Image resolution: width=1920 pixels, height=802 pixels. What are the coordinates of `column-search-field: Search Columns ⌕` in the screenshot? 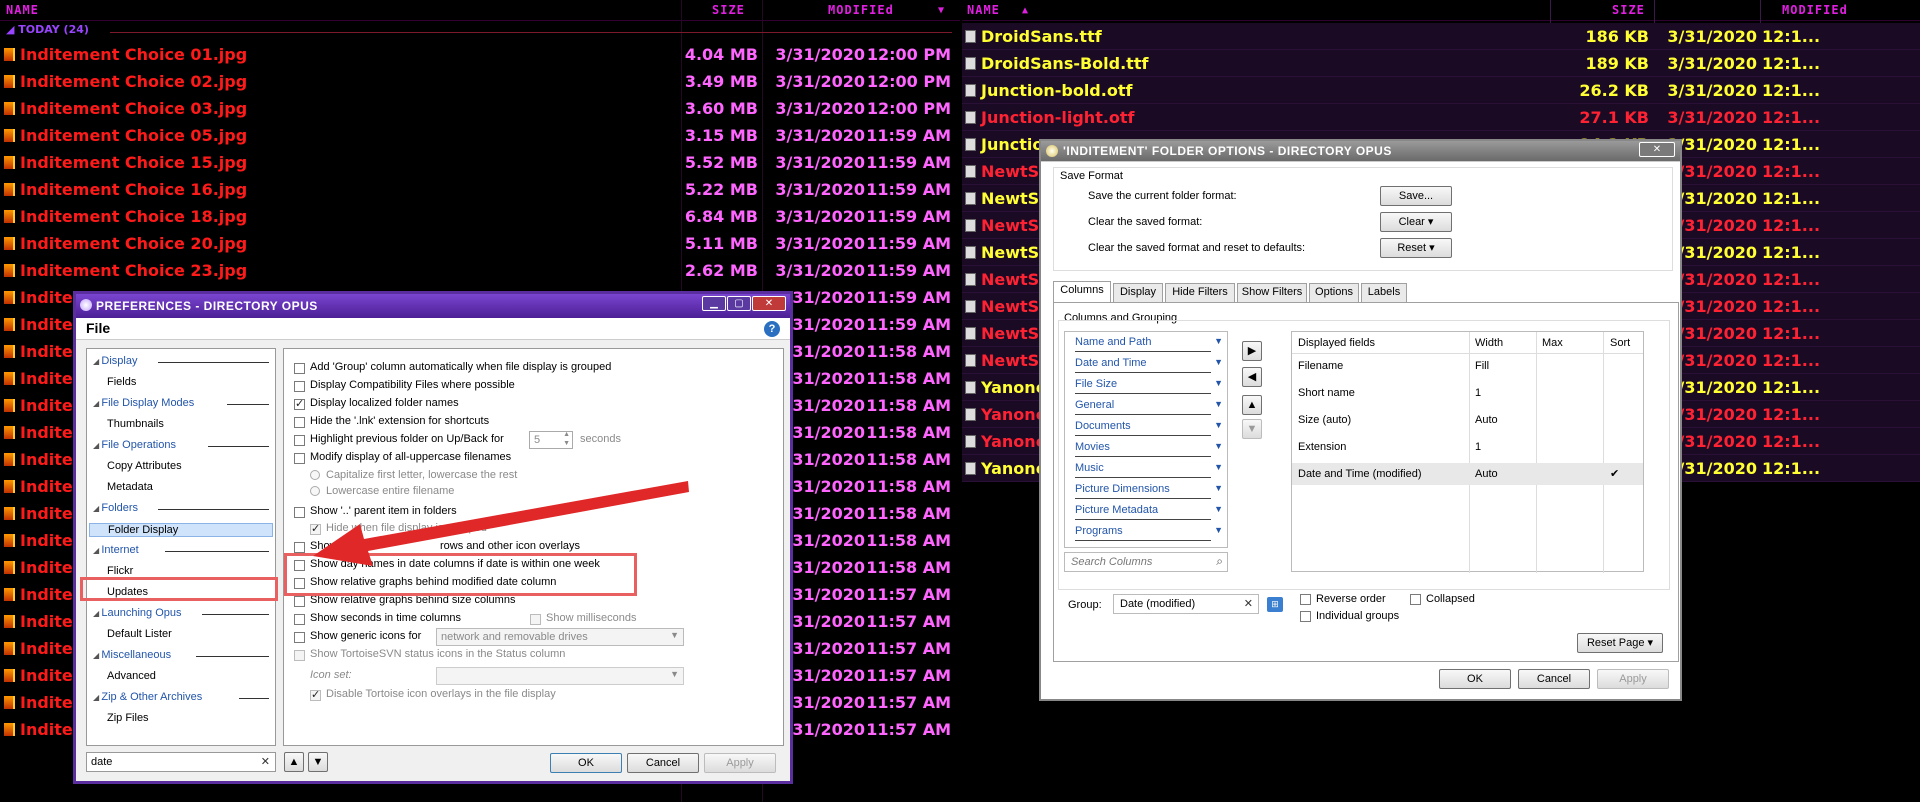 It's located at (1146, 562).